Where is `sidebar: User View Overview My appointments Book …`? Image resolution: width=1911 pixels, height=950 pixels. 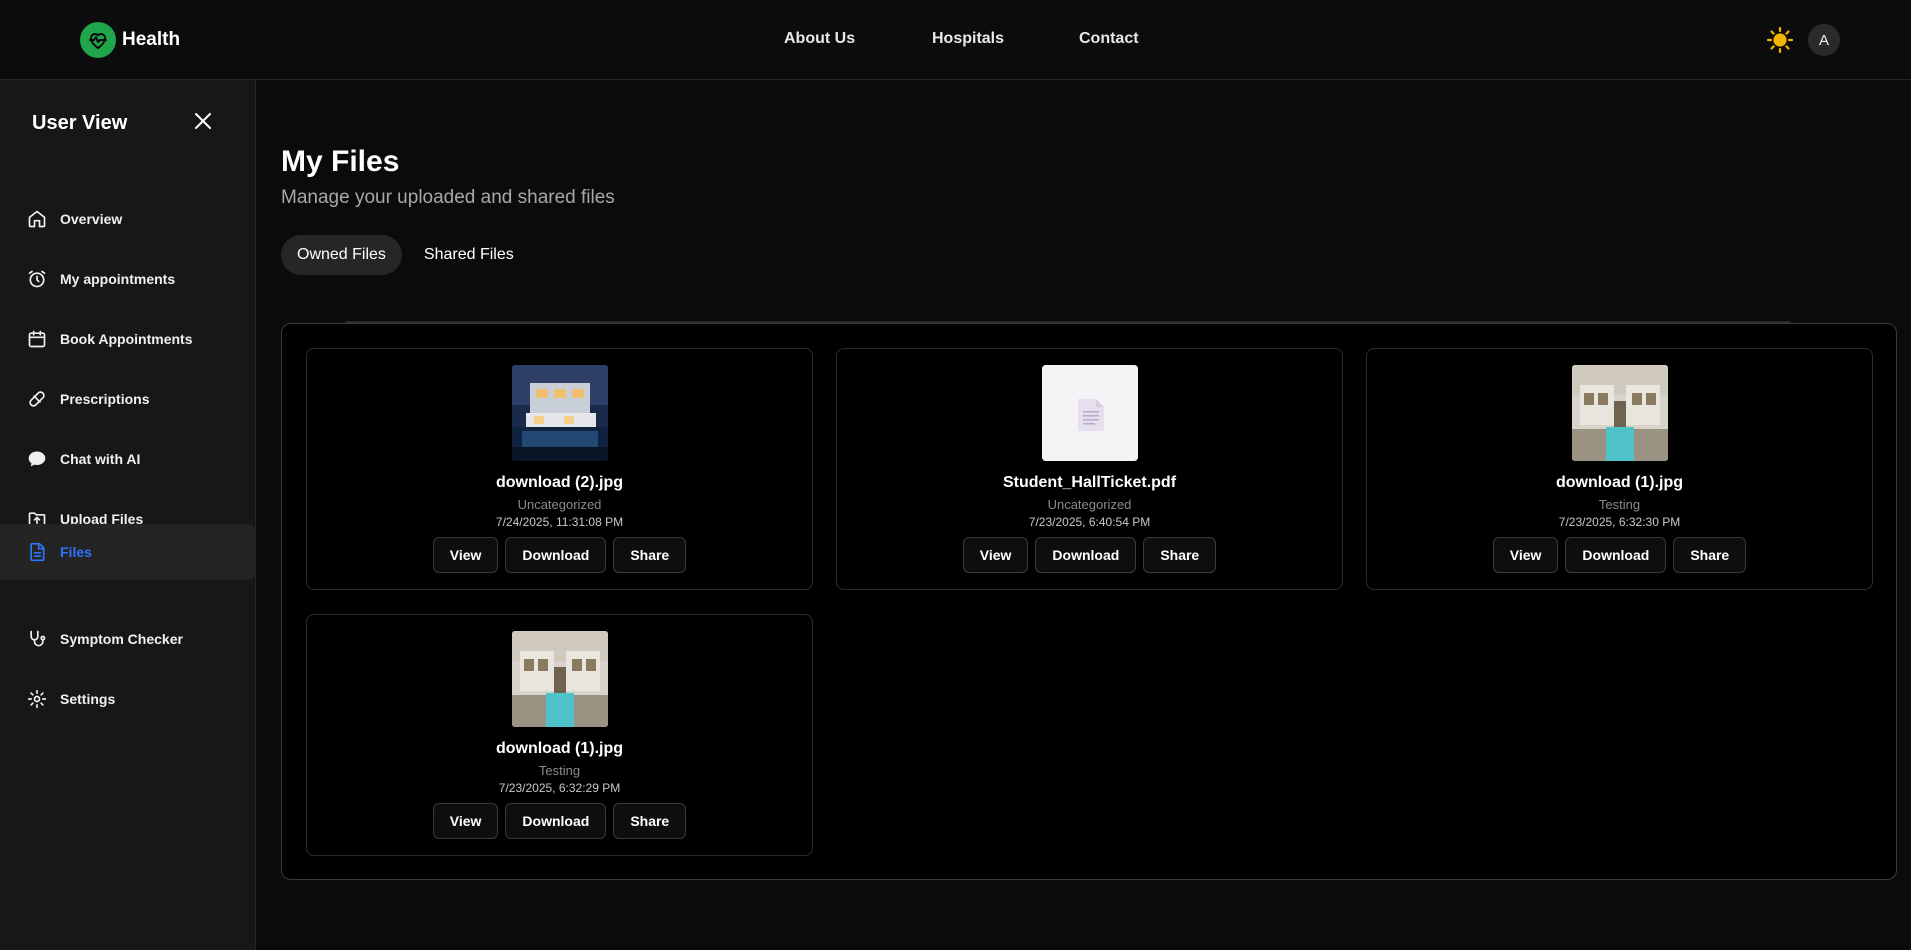
sidebar: User View Overview My appointments Book … is located at coordinates (128, 515).